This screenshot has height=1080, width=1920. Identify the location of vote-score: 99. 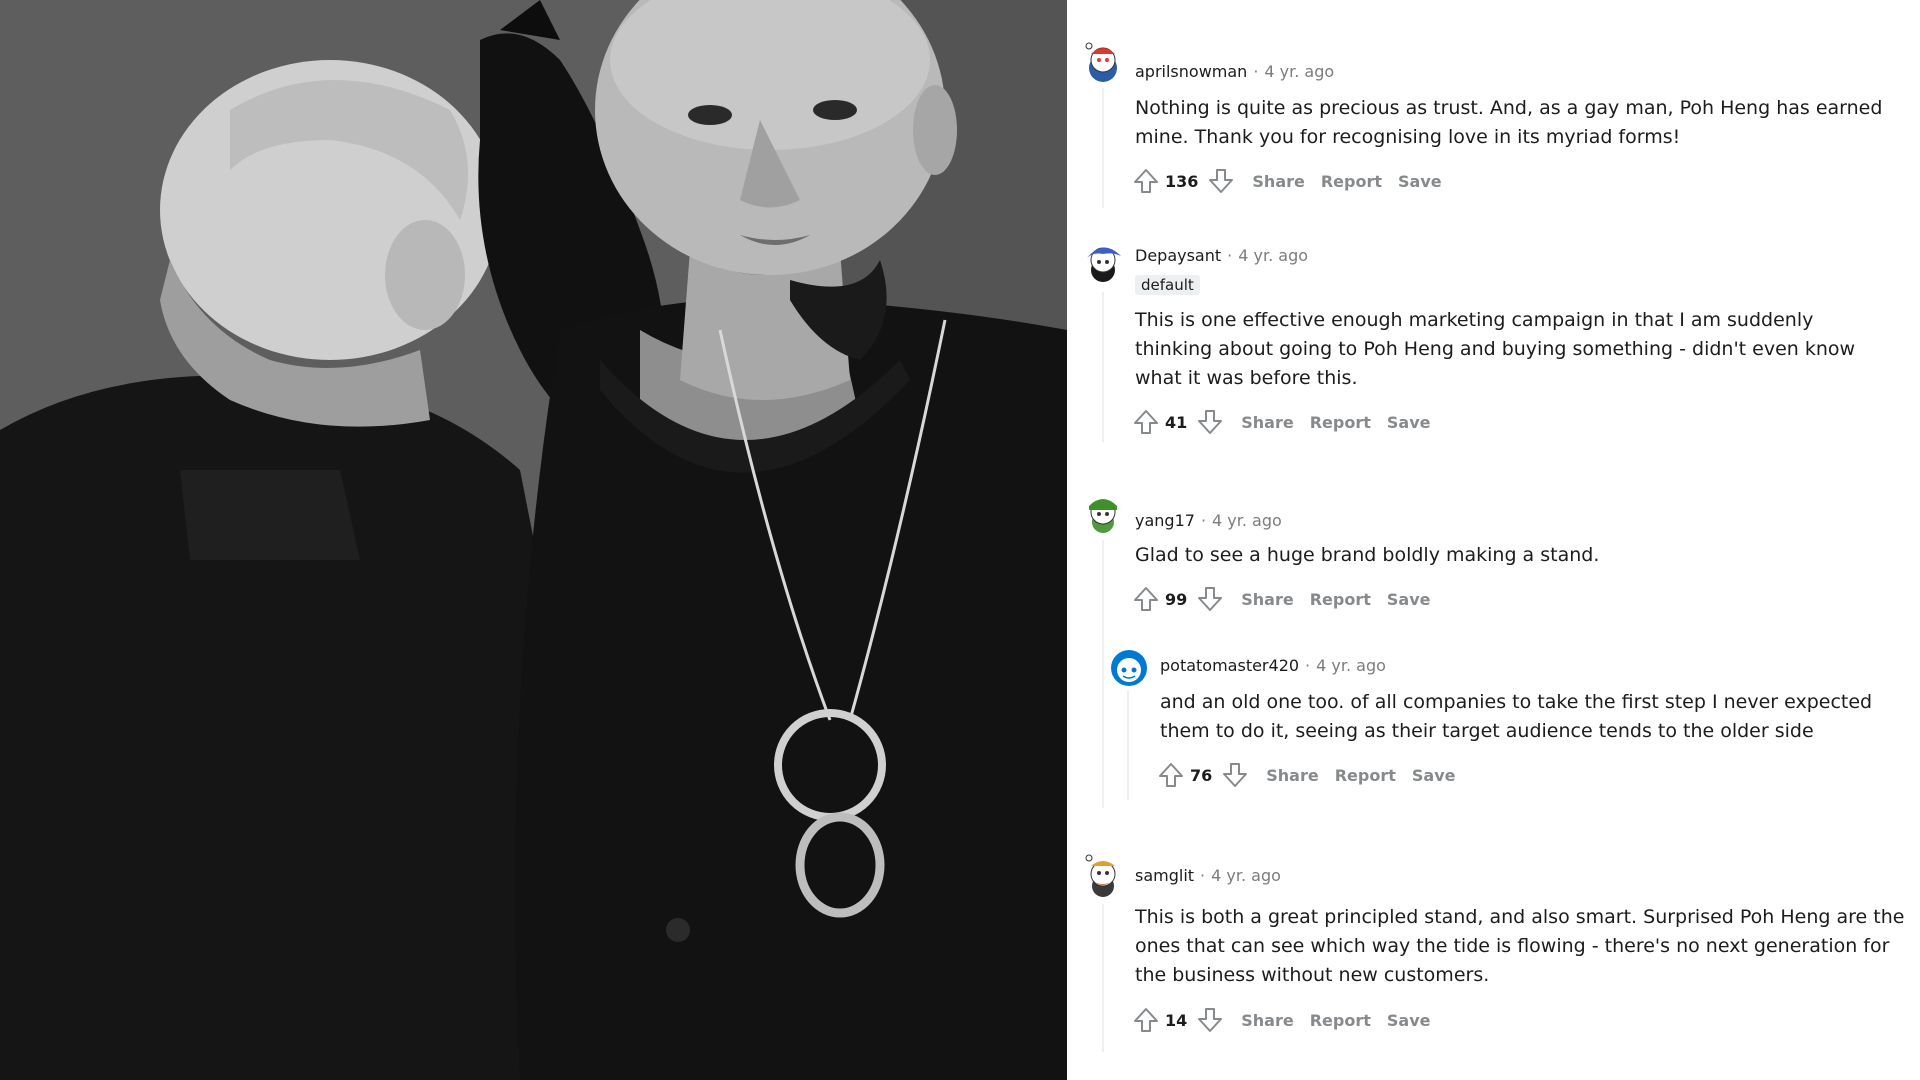
(1176, 599).